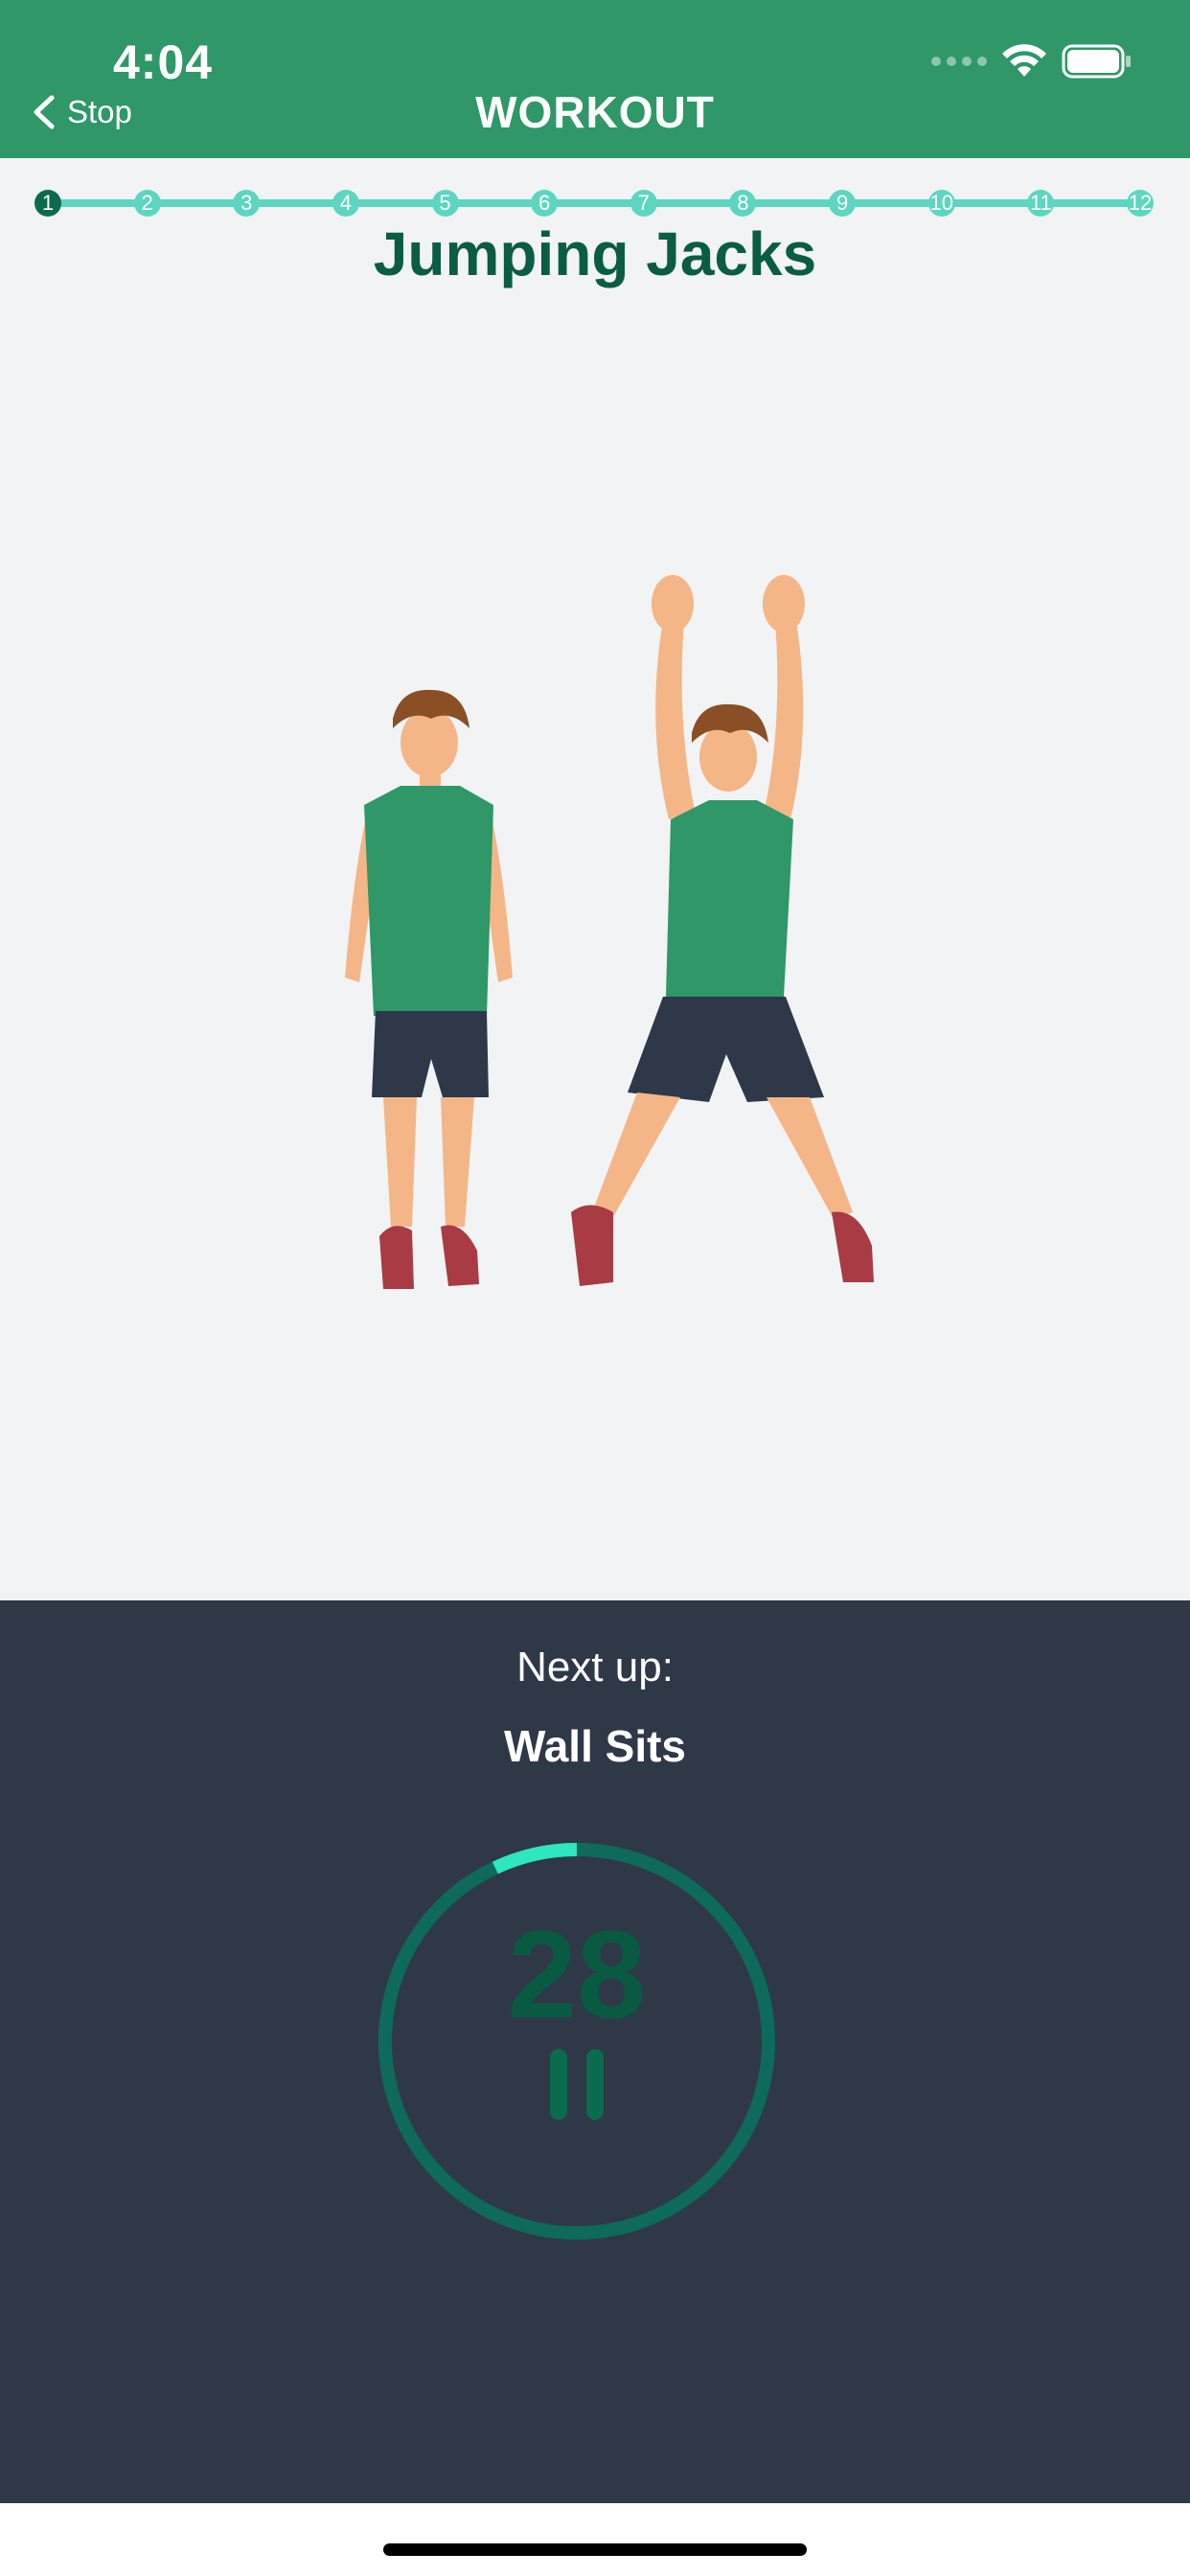 Image resolution: width=1190 pixels, height=2576 pixels. What do you see at coordinates (843, 203) in the screenshot?
I see `step-9: 9` at bounding box center [843, 203].